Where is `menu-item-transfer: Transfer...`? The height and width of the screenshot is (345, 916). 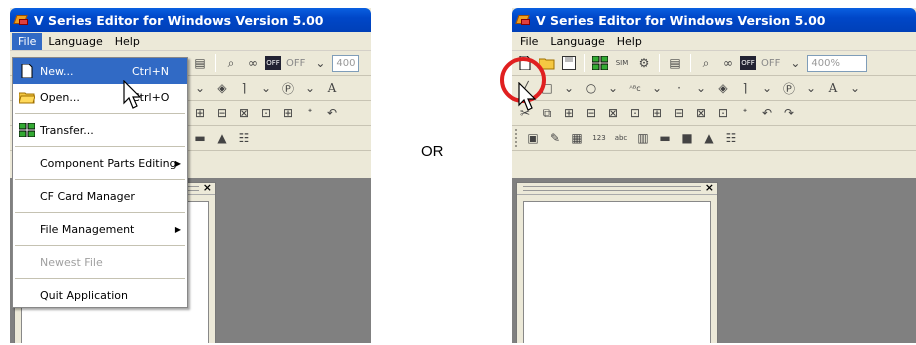
menu-item-transfer: Transfer... is located at coordinates (100, 130).